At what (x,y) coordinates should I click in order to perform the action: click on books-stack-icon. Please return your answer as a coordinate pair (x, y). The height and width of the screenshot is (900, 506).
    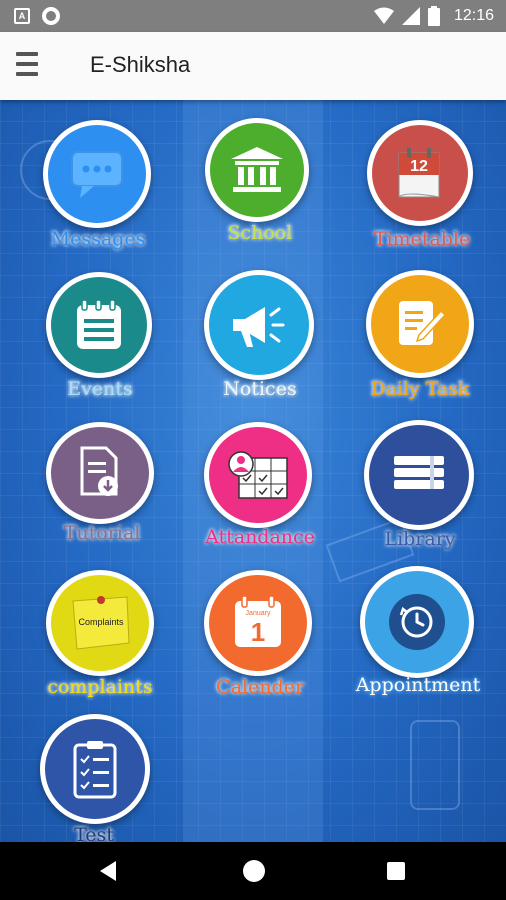
    Looking at the image, I should click on (419, 472).